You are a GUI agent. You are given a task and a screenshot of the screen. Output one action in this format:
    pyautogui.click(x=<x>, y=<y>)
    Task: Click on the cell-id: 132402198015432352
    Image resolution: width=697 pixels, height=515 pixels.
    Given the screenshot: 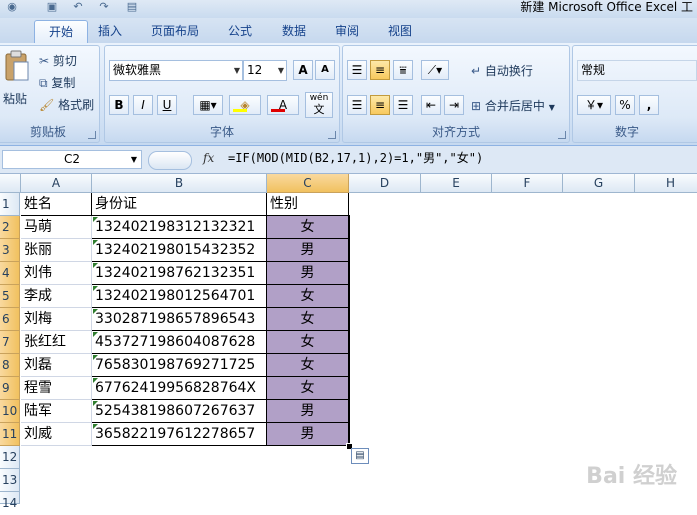 What is the action you would take?
    pyautogui.click(x=179, y=250)
    